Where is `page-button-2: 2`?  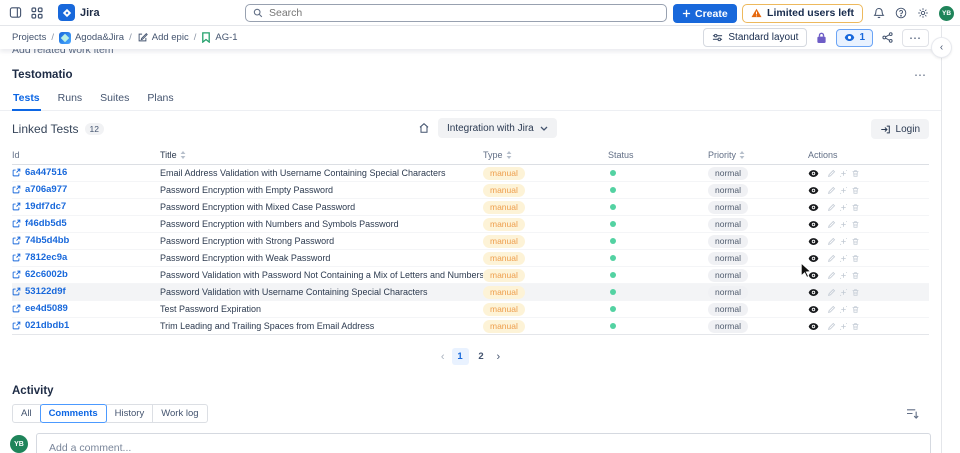 page-button-2: 2 is located at coordinates (481, 356).